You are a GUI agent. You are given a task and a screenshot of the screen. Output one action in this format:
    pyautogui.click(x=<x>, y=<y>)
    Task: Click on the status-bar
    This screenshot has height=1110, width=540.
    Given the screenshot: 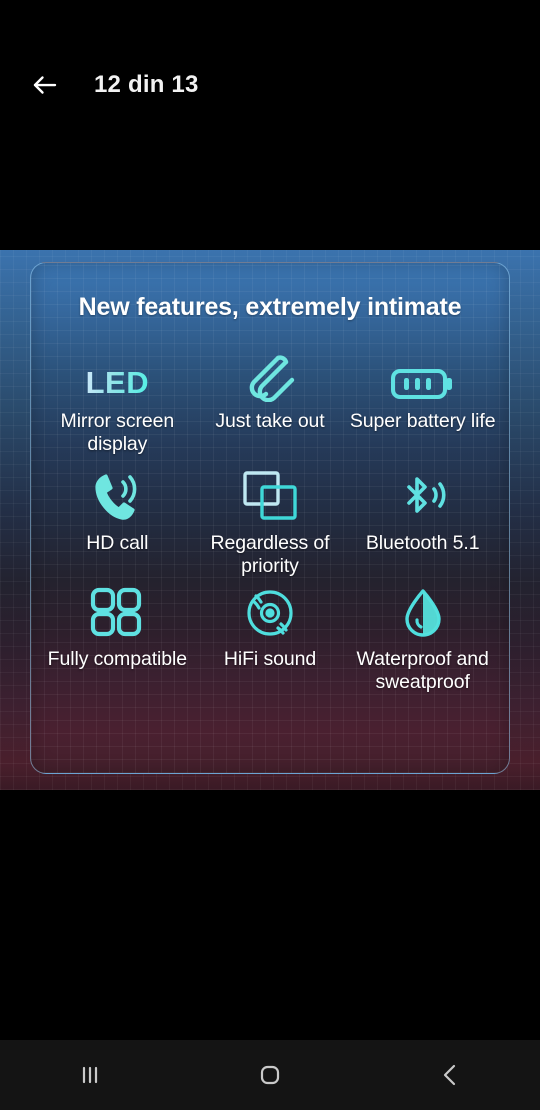 What is the action you would take?
    pyautogui.click(x=270, y=25)
    